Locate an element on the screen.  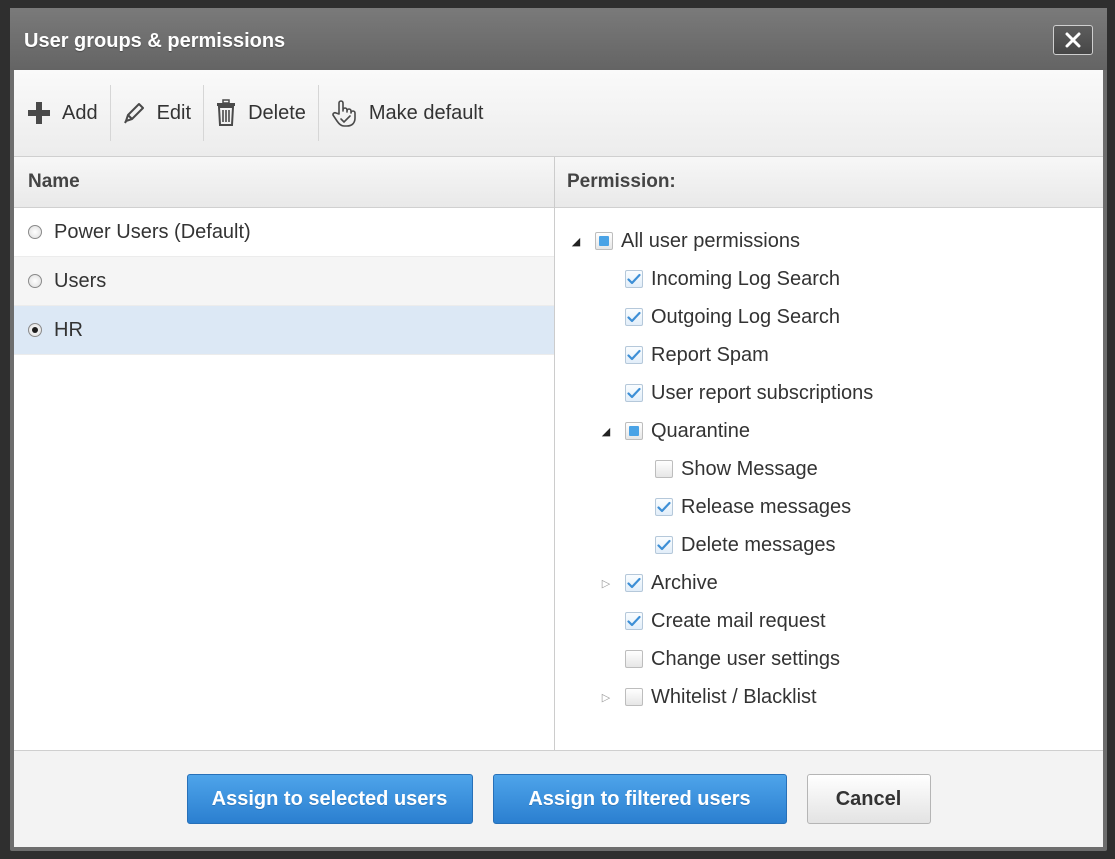
make-default-button: Make default is located at coordinates (407, 113).